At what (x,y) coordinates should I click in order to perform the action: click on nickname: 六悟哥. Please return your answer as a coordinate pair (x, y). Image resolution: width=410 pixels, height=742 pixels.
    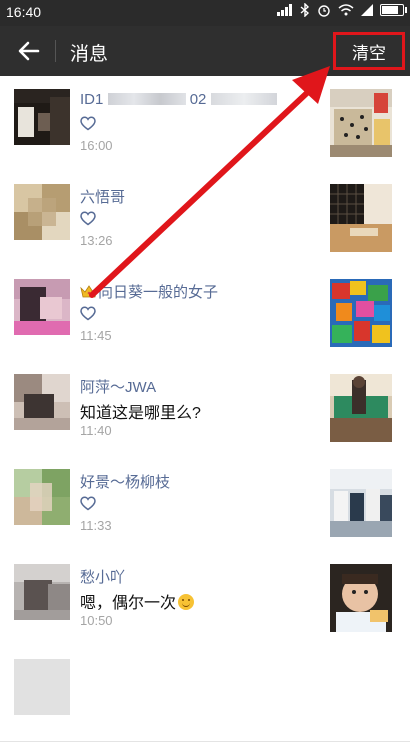
    Looking at the image, I should click on (103, 197).